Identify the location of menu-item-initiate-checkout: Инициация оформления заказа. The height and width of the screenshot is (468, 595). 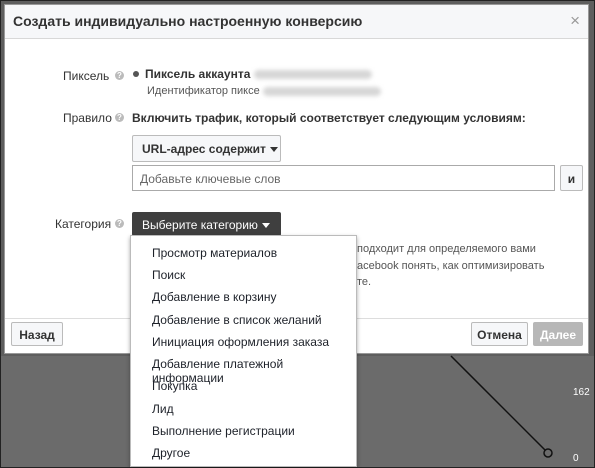
(240, 342).